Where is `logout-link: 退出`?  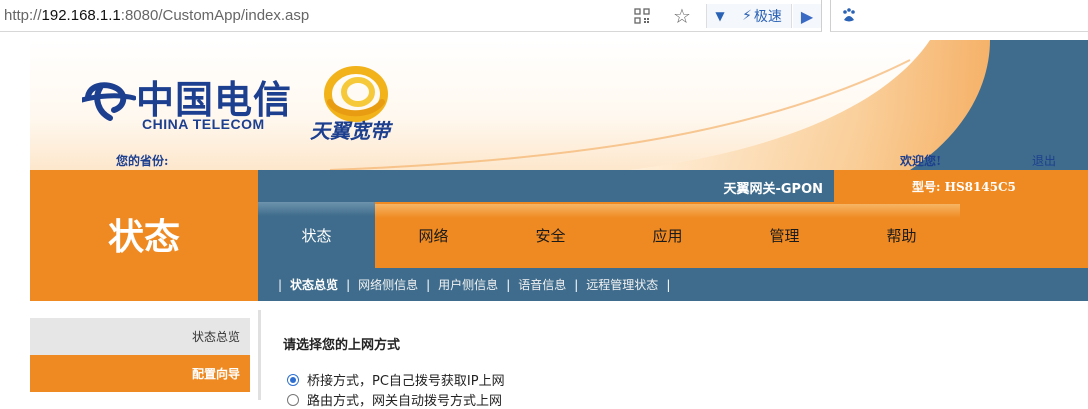 logout-link: 退出 is located at coordinates (1044, 160).